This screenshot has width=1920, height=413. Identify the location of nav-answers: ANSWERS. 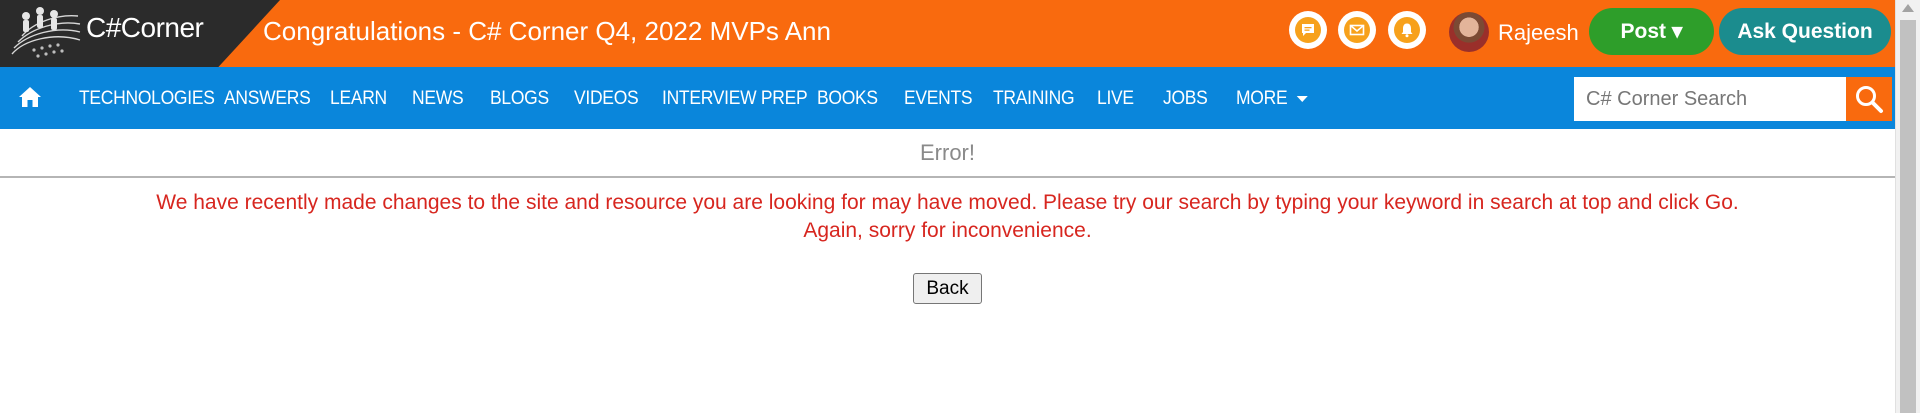
(267, 99).